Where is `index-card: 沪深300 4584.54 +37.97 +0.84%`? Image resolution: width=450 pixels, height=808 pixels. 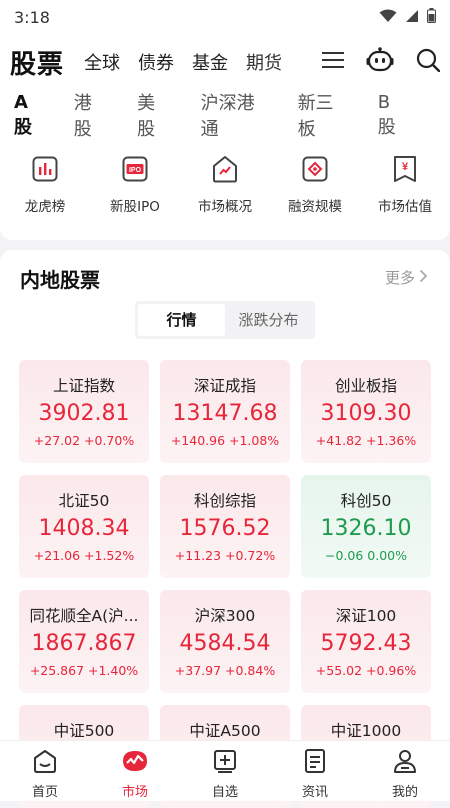
index-card: 沪深300 4584.54 +37.97 +0.84% is located at coordinates (225, 641).